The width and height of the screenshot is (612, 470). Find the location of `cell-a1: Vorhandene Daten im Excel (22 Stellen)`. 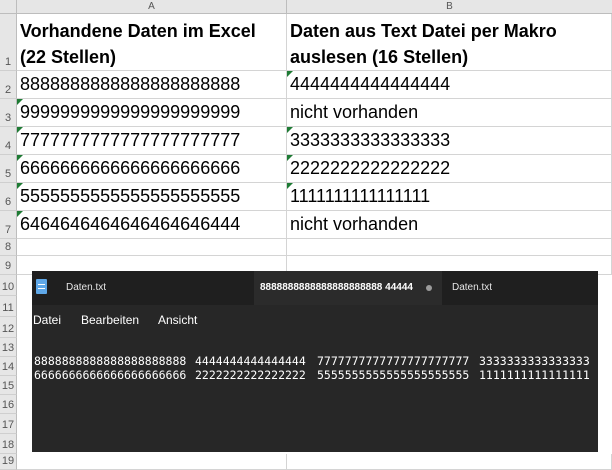

cell-a1: Vorhandene Daten im Excel (22 Stellen) is located at coordinates (152, 42).